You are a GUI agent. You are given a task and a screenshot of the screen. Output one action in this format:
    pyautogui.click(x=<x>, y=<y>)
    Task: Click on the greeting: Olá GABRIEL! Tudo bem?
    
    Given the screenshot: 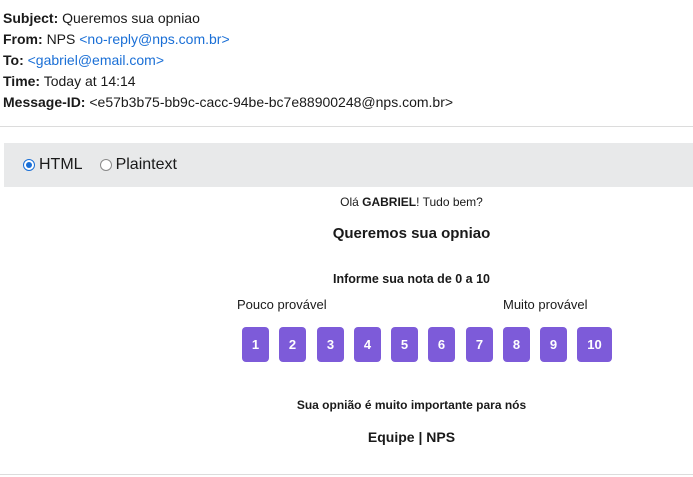 What is the action you would take?
    pyautogui.click(x=346, y=202)
    